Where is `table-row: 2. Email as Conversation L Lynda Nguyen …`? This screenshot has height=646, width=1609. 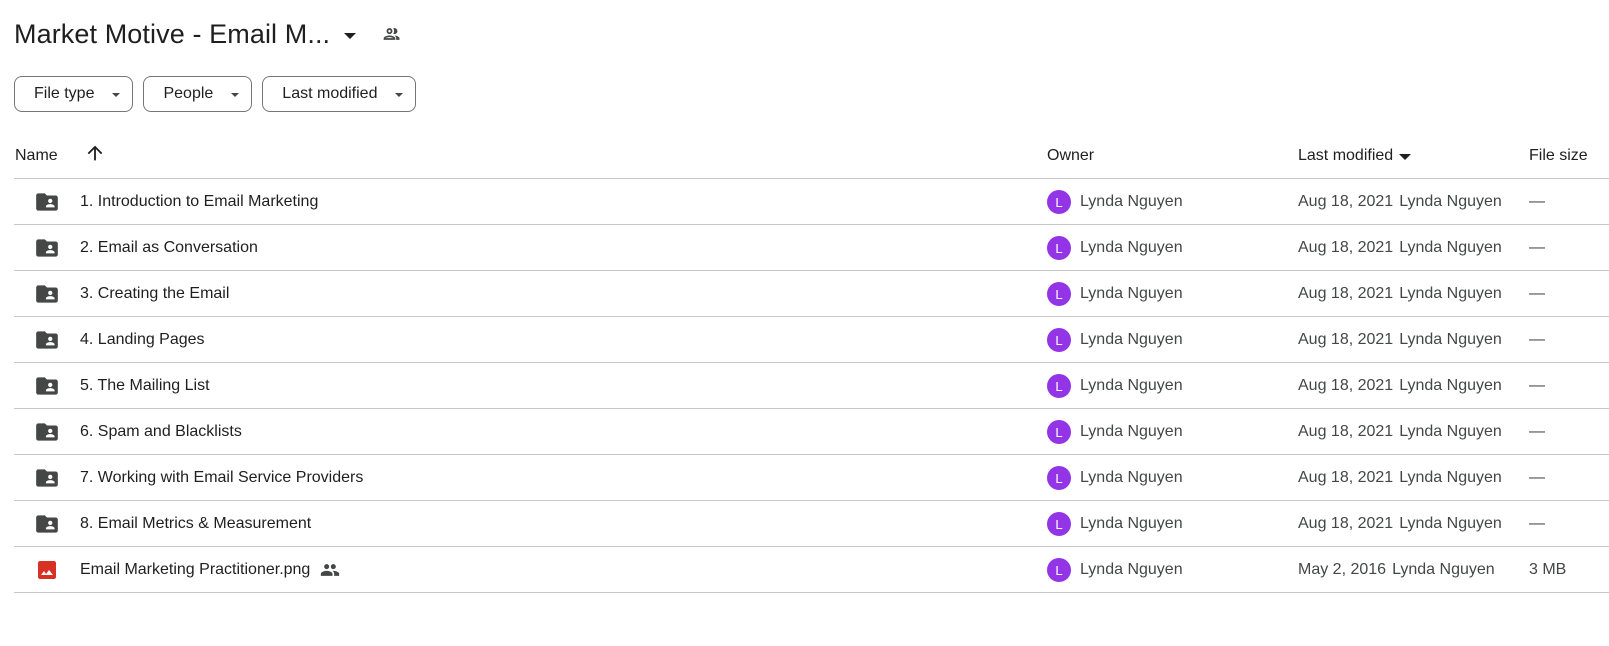
table-row: 2. Email as Conversation L Lynda Nguyen … is located at coordinates (811, 248).